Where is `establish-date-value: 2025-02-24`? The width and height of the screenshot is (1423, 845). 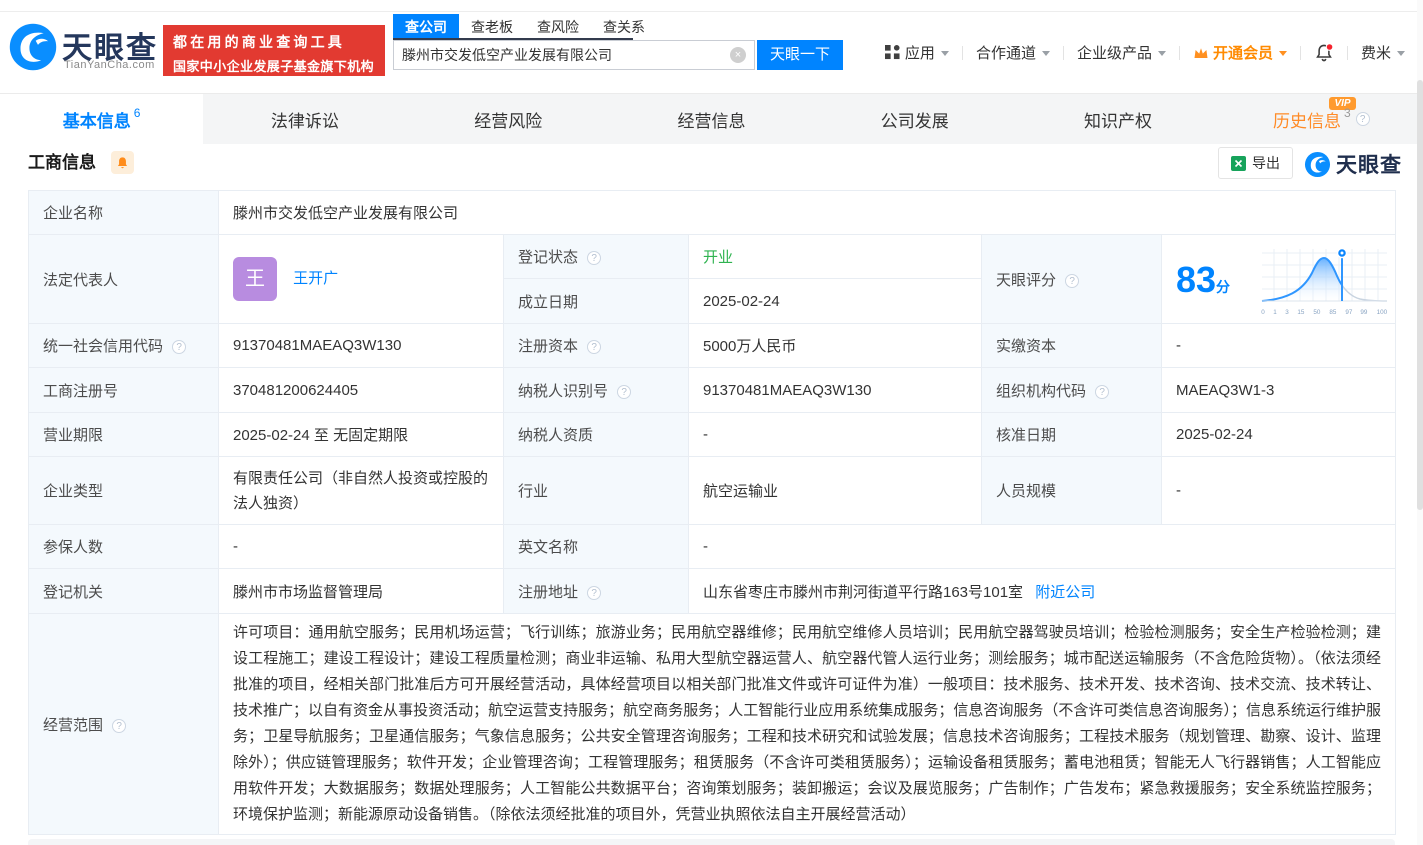 establish-date-value: 2025-02-24 is located at coordinates (835, 301).